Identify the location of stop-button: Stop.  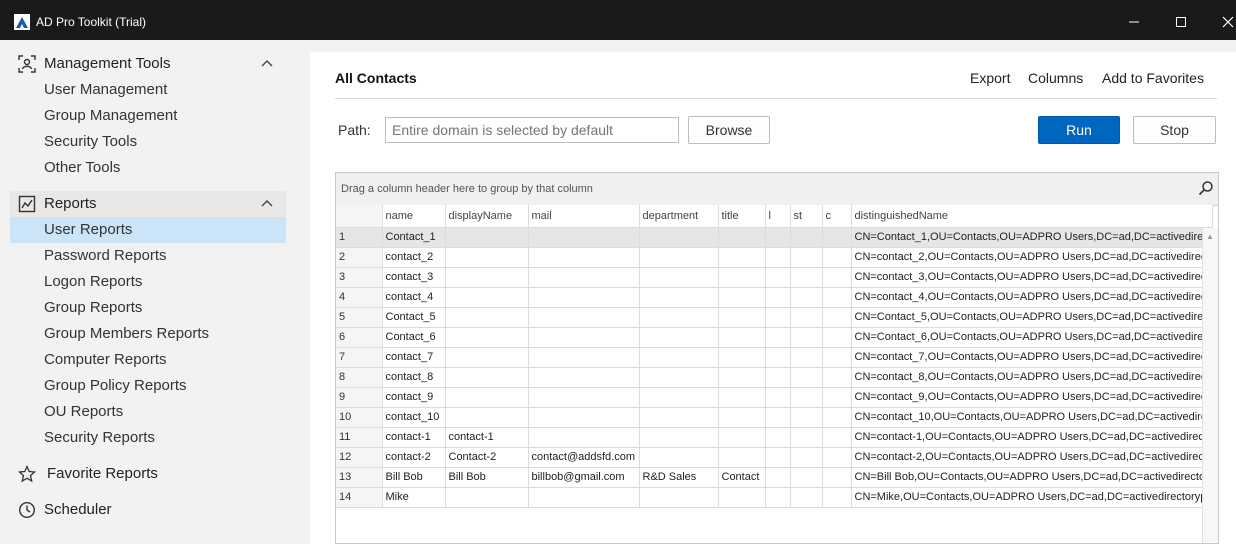
(1174, 130).